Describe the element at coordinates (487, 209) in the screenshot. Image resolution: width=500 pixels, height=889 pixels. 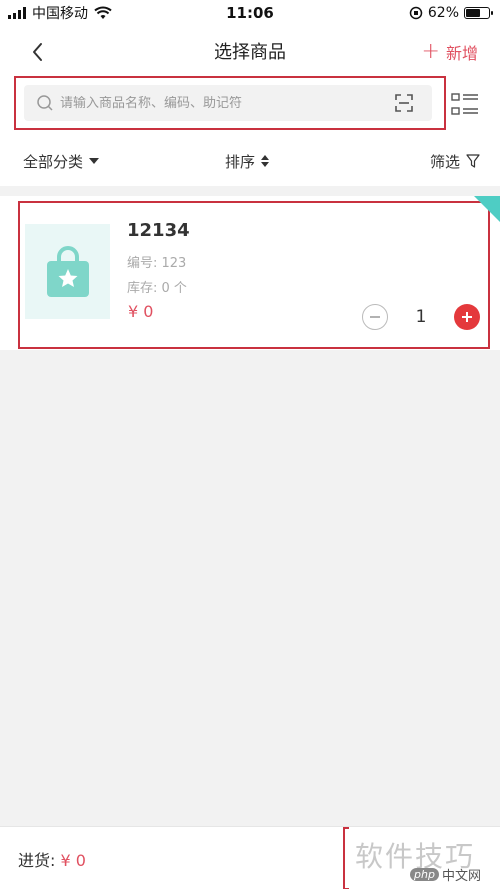
I see `corner-badge` at that location.